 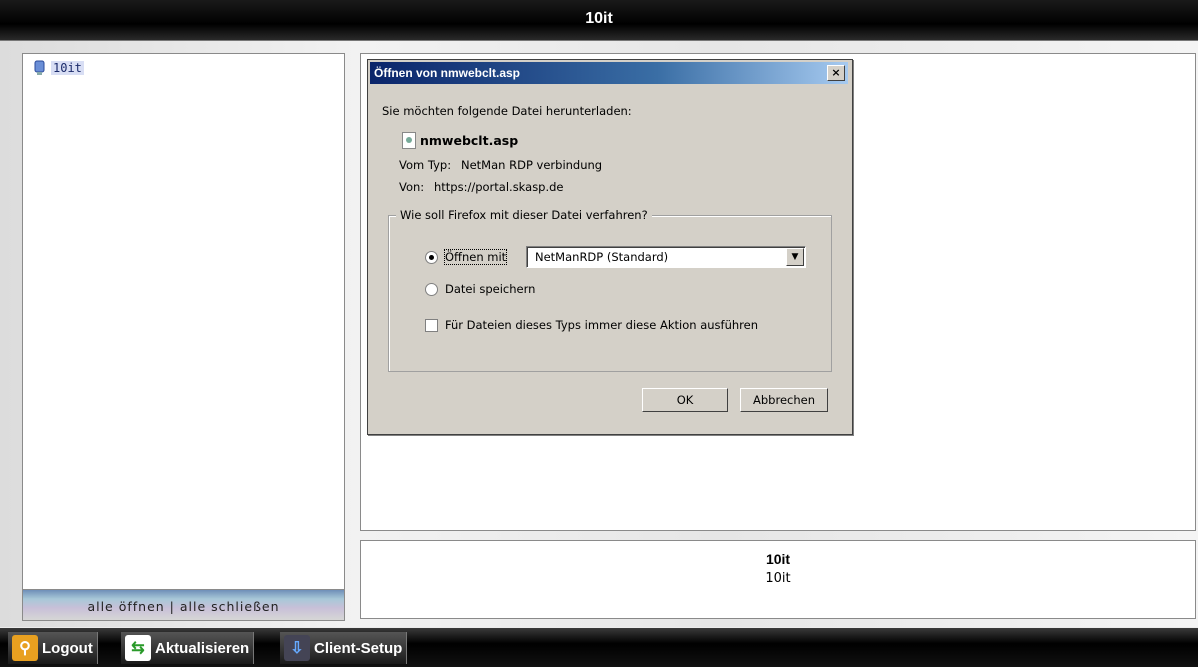 I want to click on bottom-toolbar: ⚲ Logout ⇆ Aktualisieren ⇩ Client-Setup, so click(x=599, y=647).